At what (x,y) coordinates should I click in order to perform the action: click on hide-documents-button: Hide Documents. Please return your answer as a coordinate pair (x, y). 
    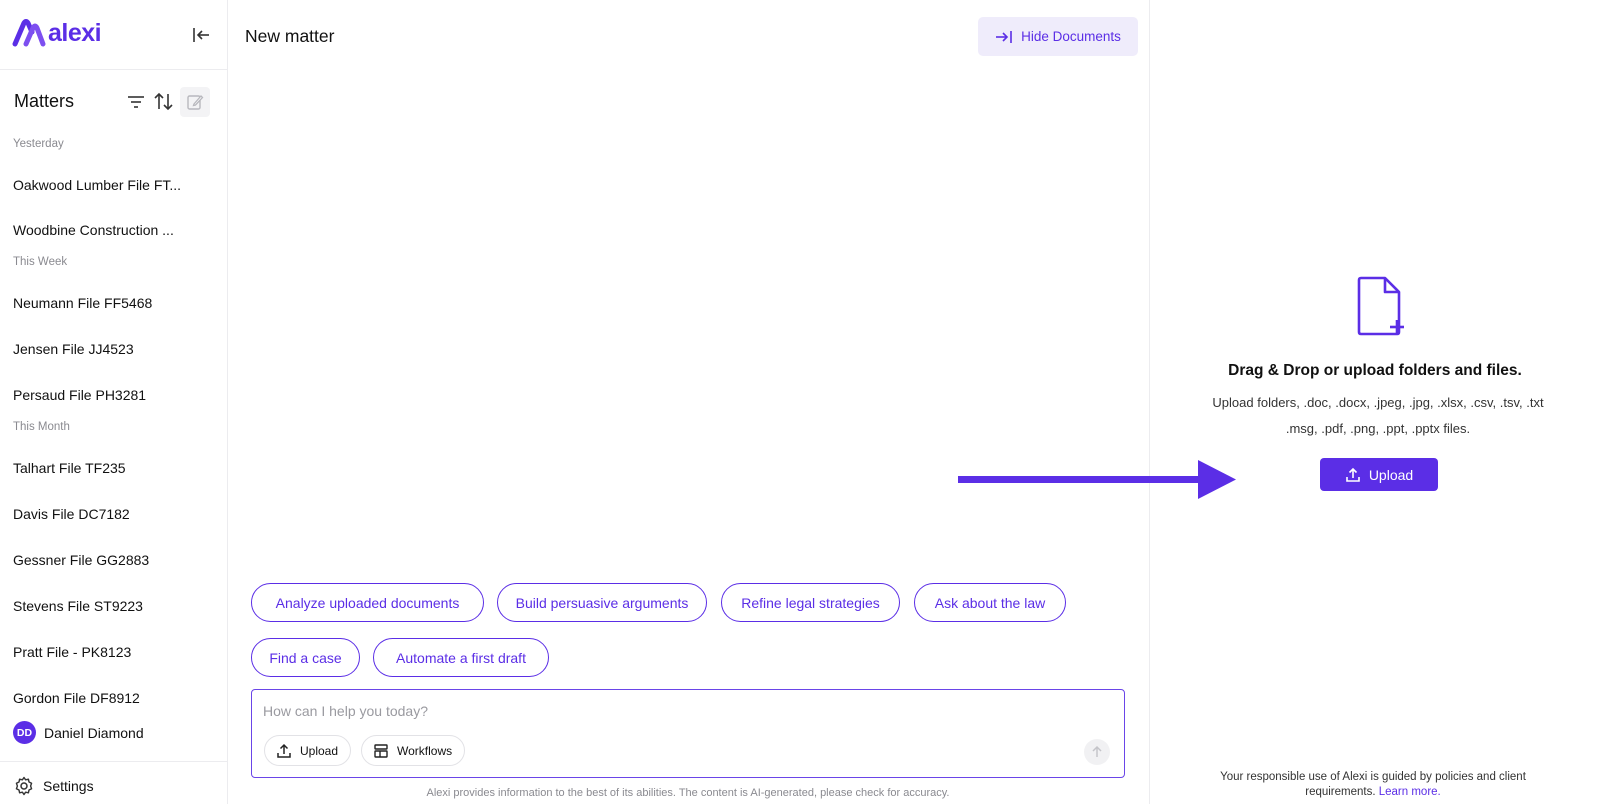
    Looking at the image, I should click on (1058, 36).